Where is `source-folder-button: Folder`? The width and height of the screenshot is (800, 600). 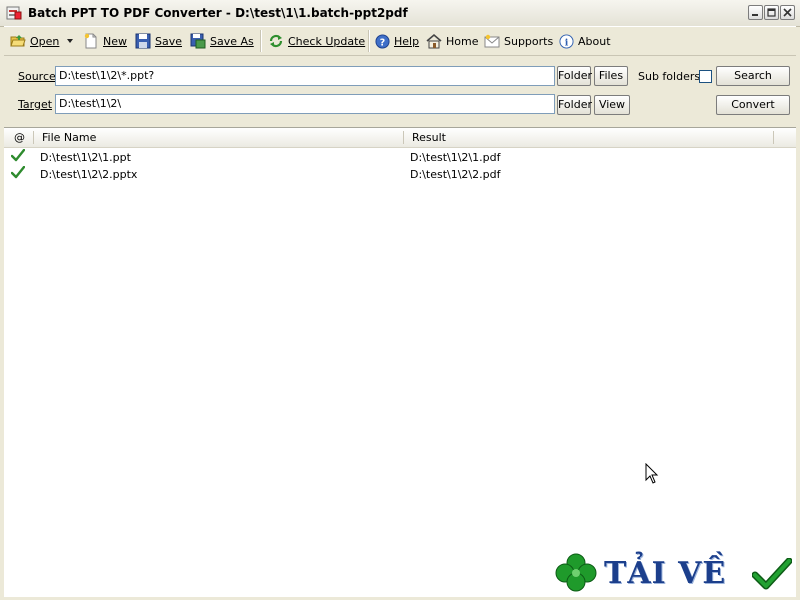 source-folder-button: Folder is located at coordinates (574, 76).